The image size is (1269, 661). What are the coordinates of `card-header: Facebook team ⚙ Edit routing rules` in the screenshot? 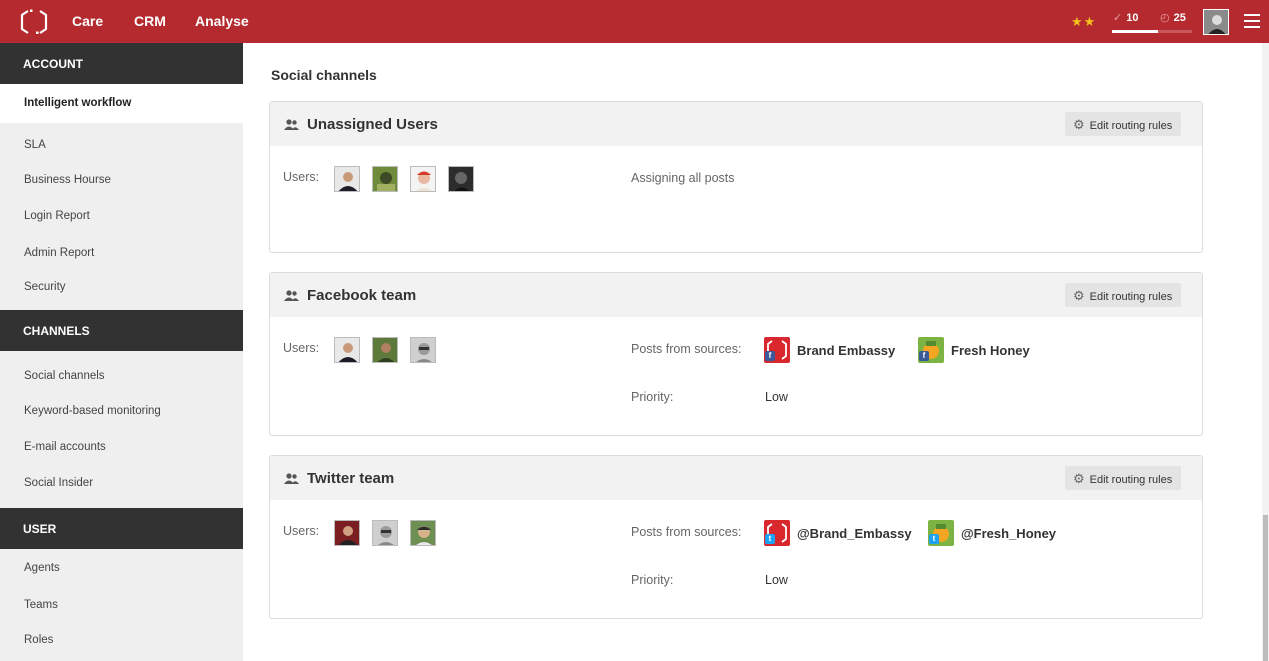 It's located at (736, 295).